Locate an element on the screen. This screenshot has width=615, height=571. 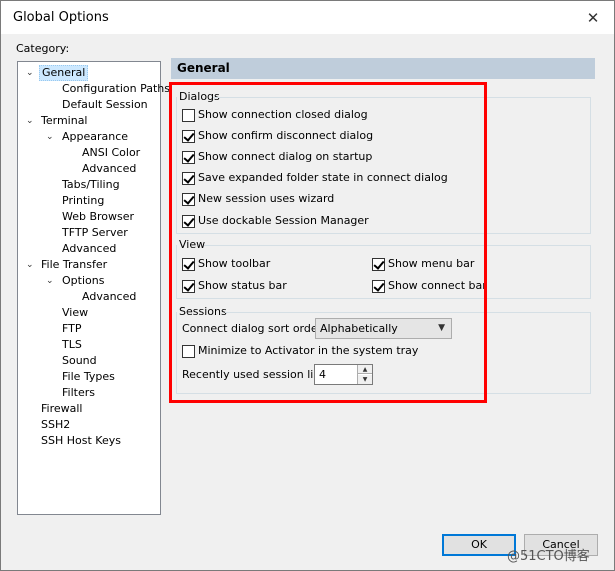
tree-item-label: TLS is located at coordinates (72, 344).